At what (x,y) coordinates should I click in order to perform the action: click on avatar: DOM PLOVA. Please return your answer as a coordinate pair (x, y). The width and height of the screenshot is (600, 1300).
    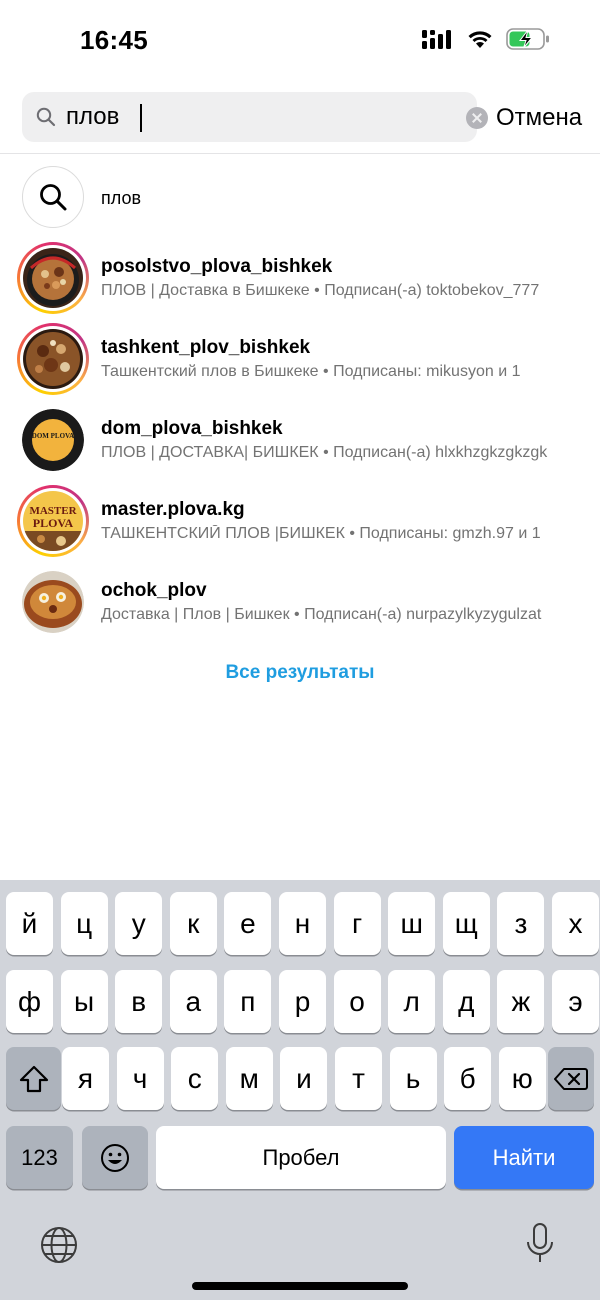
    Looking at the image, I should click on (53, 440).